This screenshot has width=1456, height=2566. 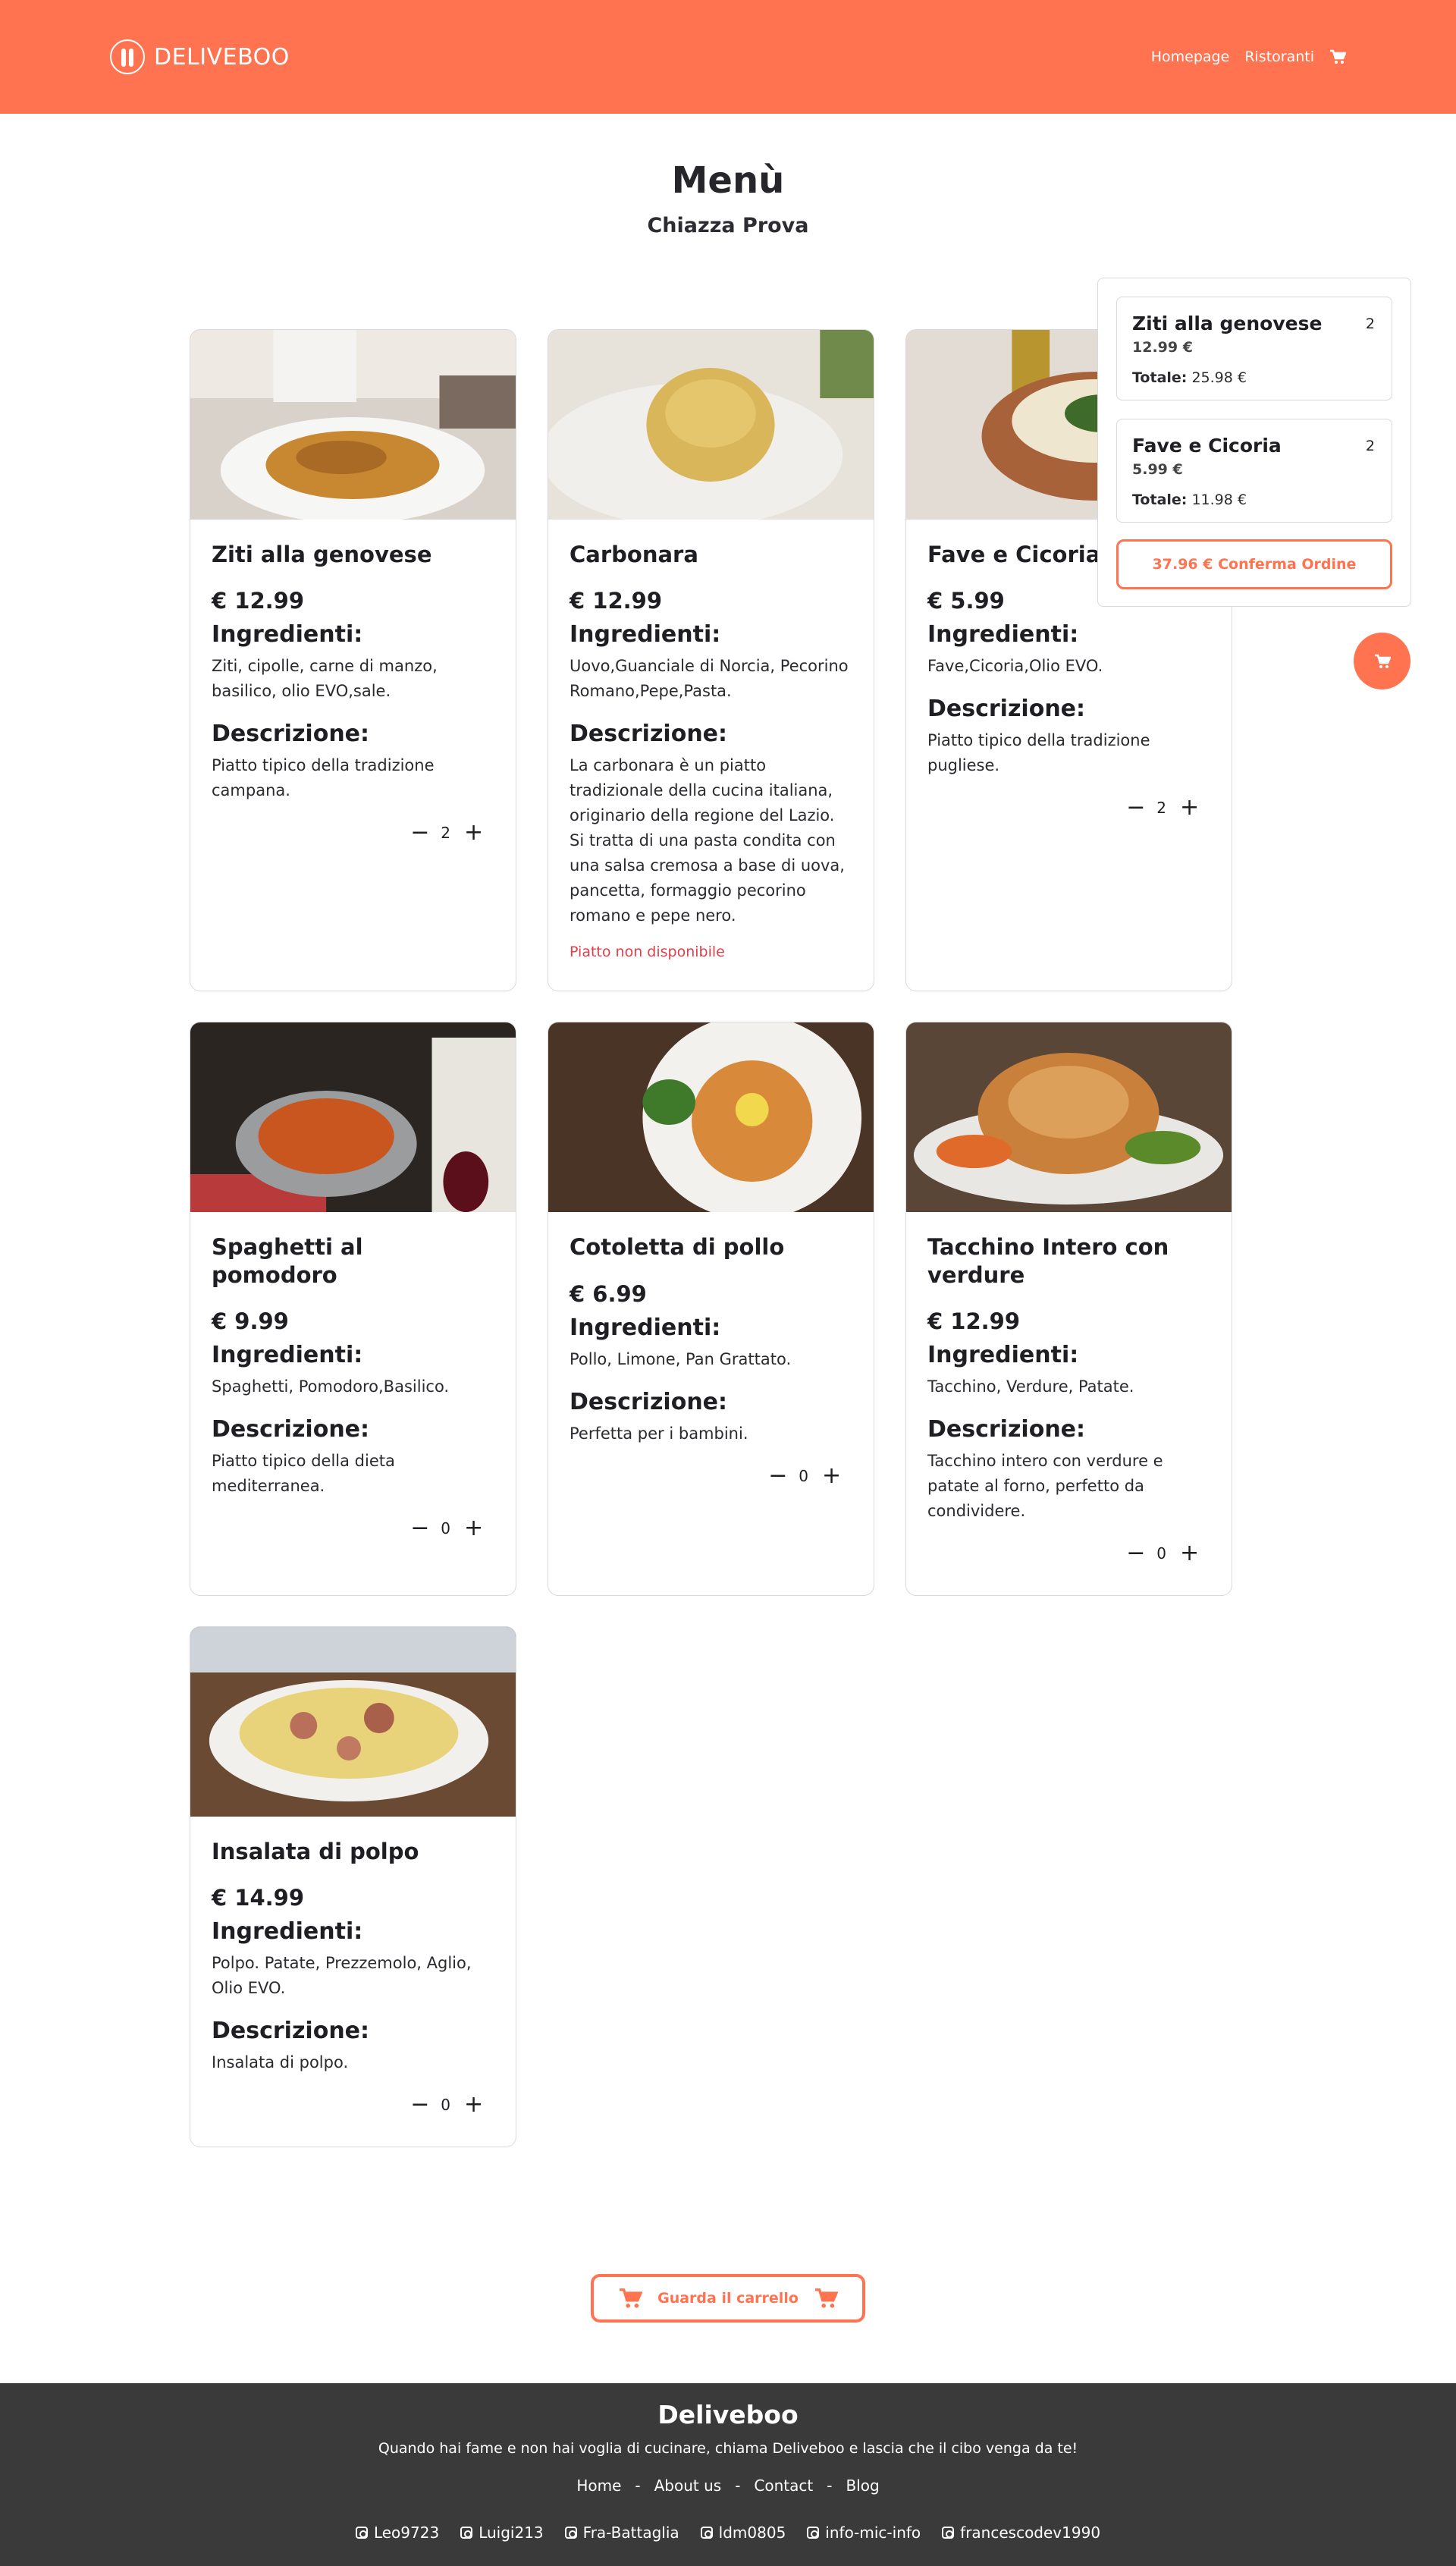 What do you see at coordinates (222, 57) in the screenshot?
I see `brand-name: DELIVEBOO` at bounding box center [222, 57].